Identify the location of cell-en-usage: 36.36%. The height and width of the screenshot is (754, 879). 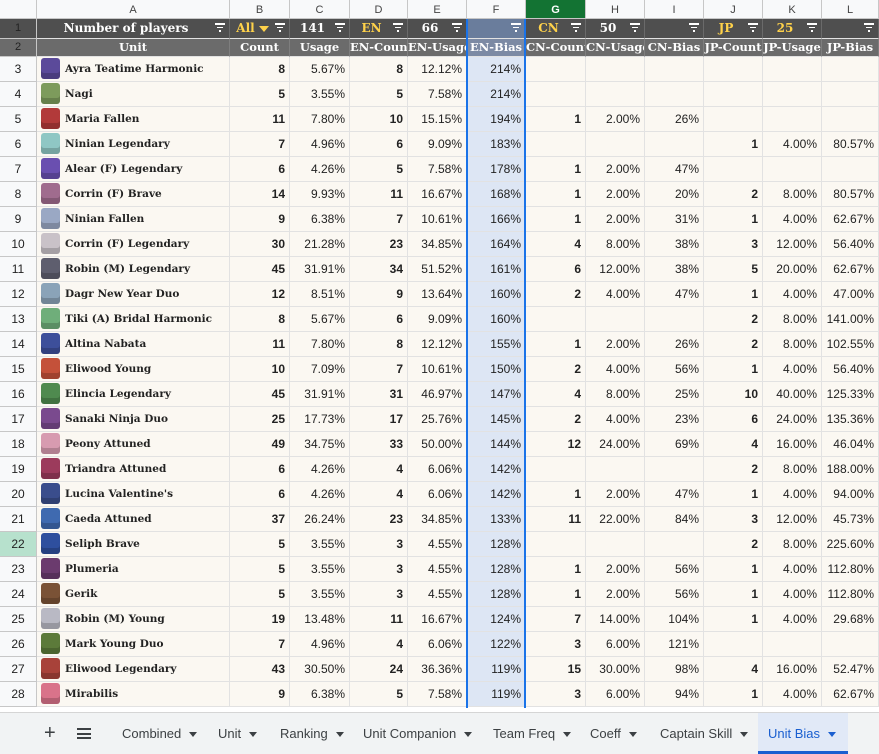
(437, 669).